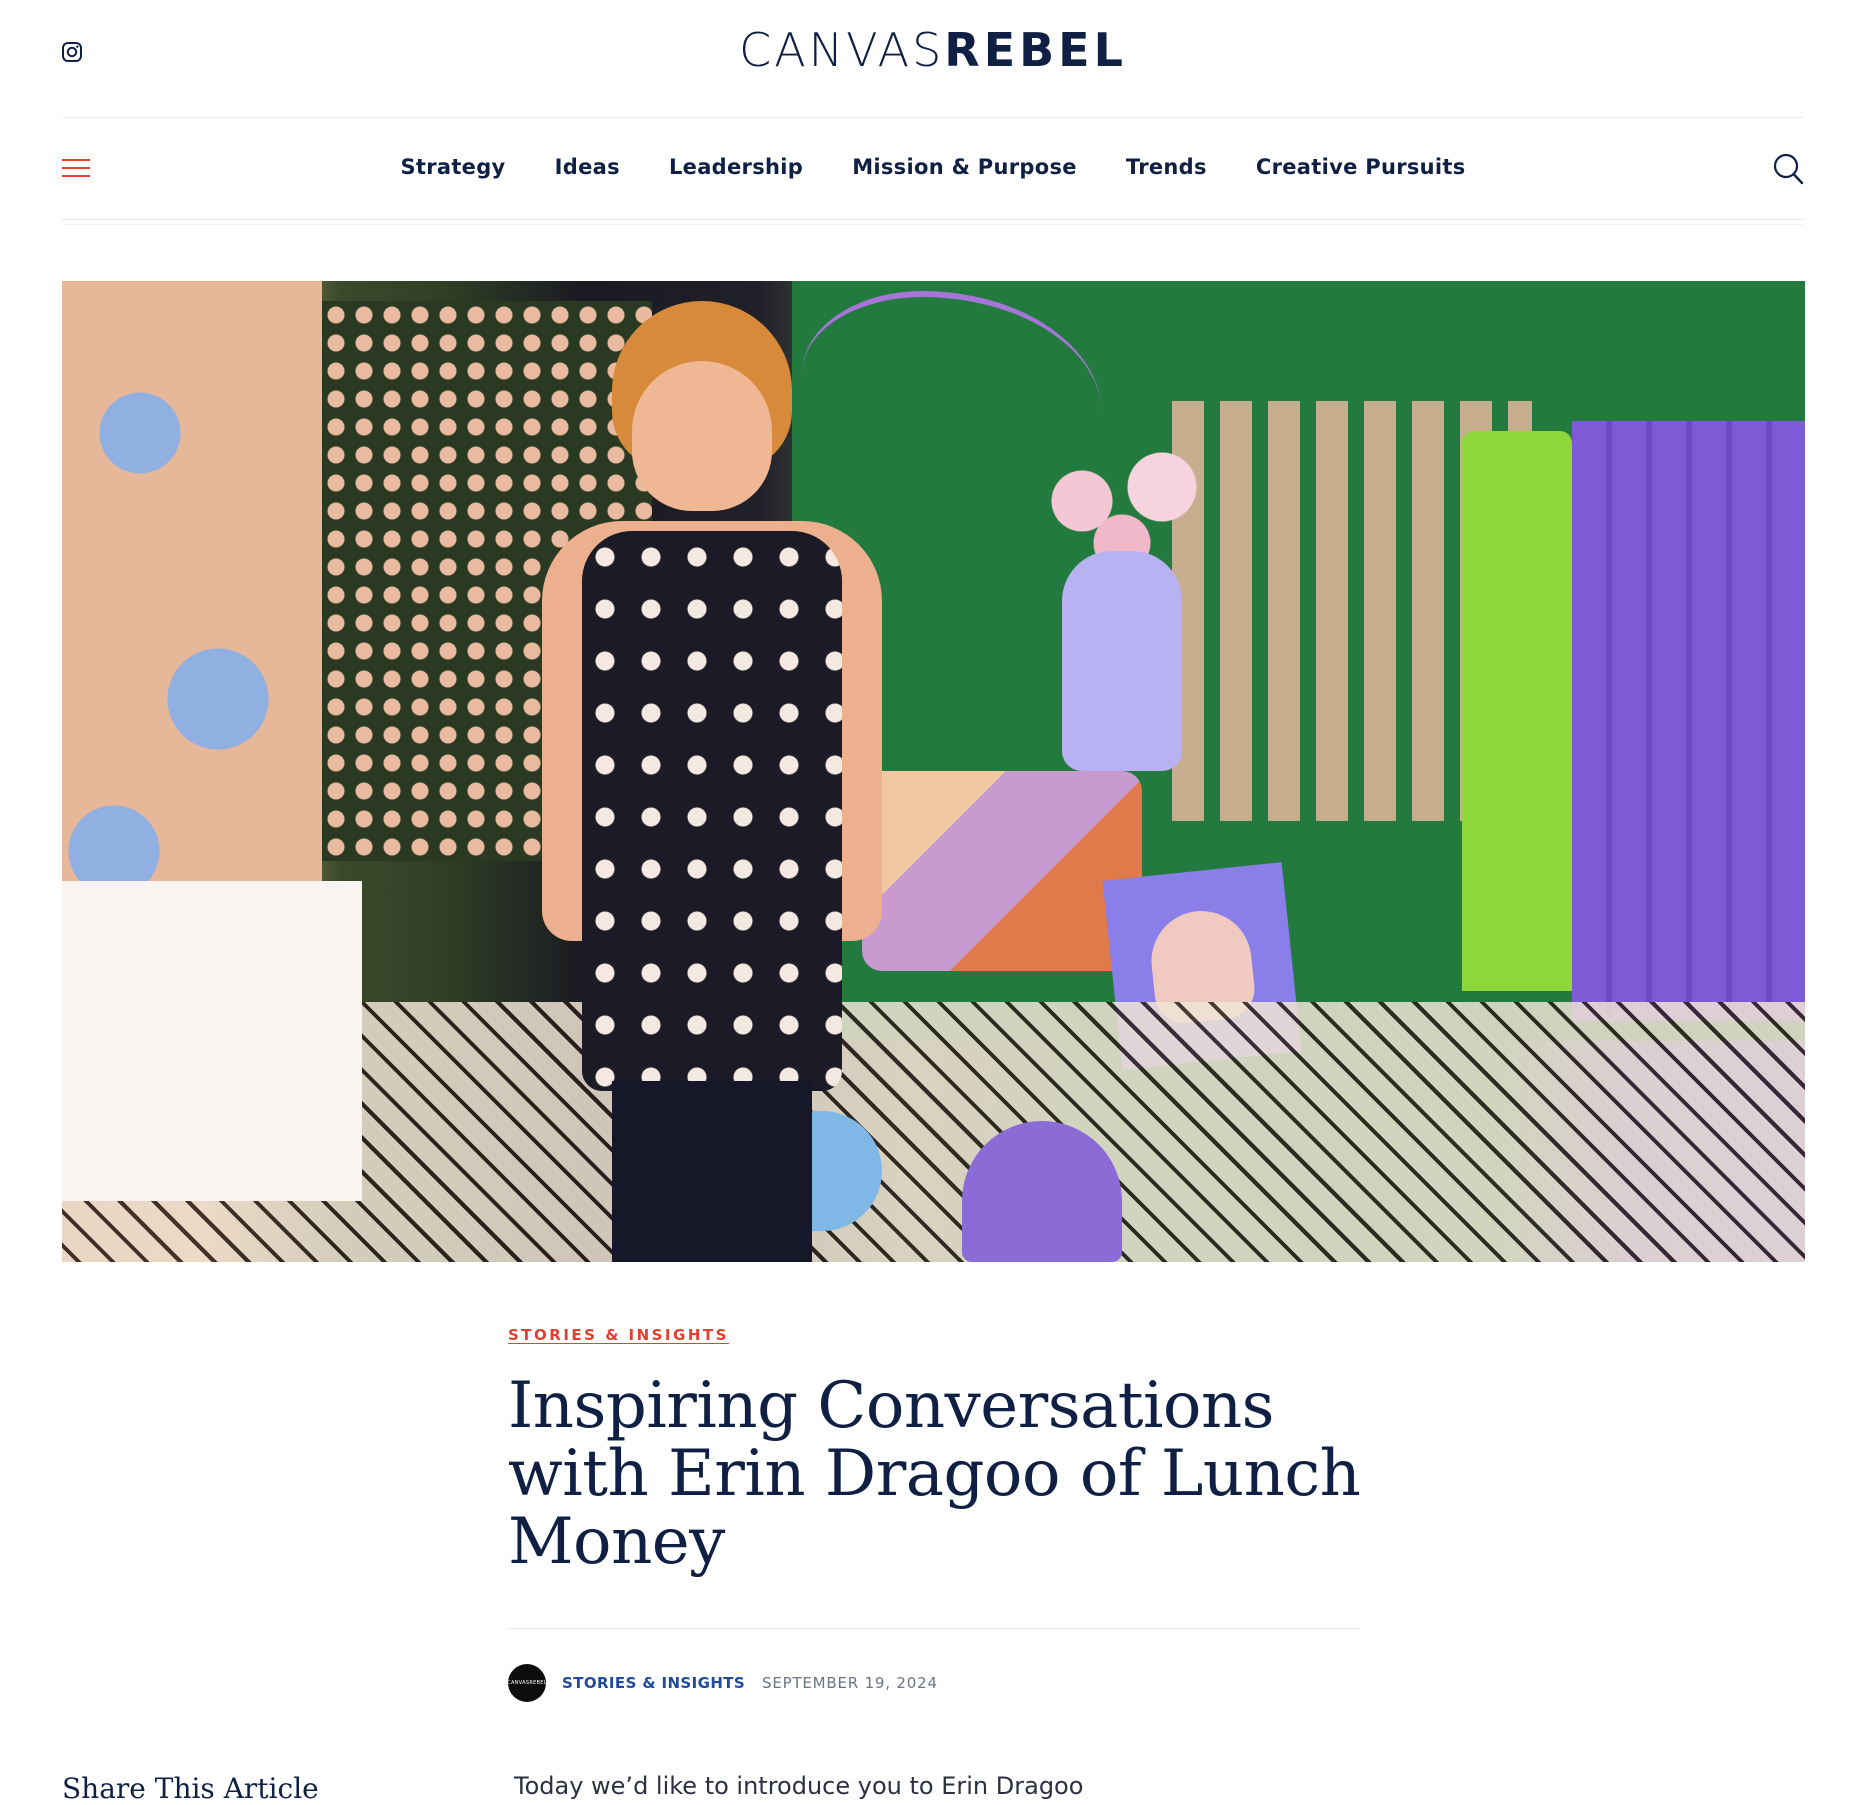  Describe the element at coordinates (1035, 50) in the screenshot. I see `logo-text-rebel: REBEL` at that location.